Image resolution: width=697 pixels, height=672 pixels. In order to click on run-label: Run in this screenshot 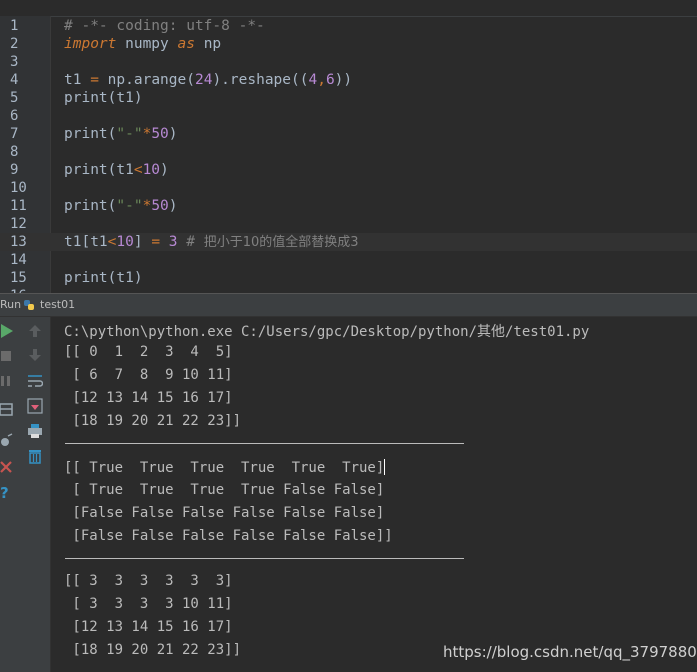, I will do `click(11, 304)`.